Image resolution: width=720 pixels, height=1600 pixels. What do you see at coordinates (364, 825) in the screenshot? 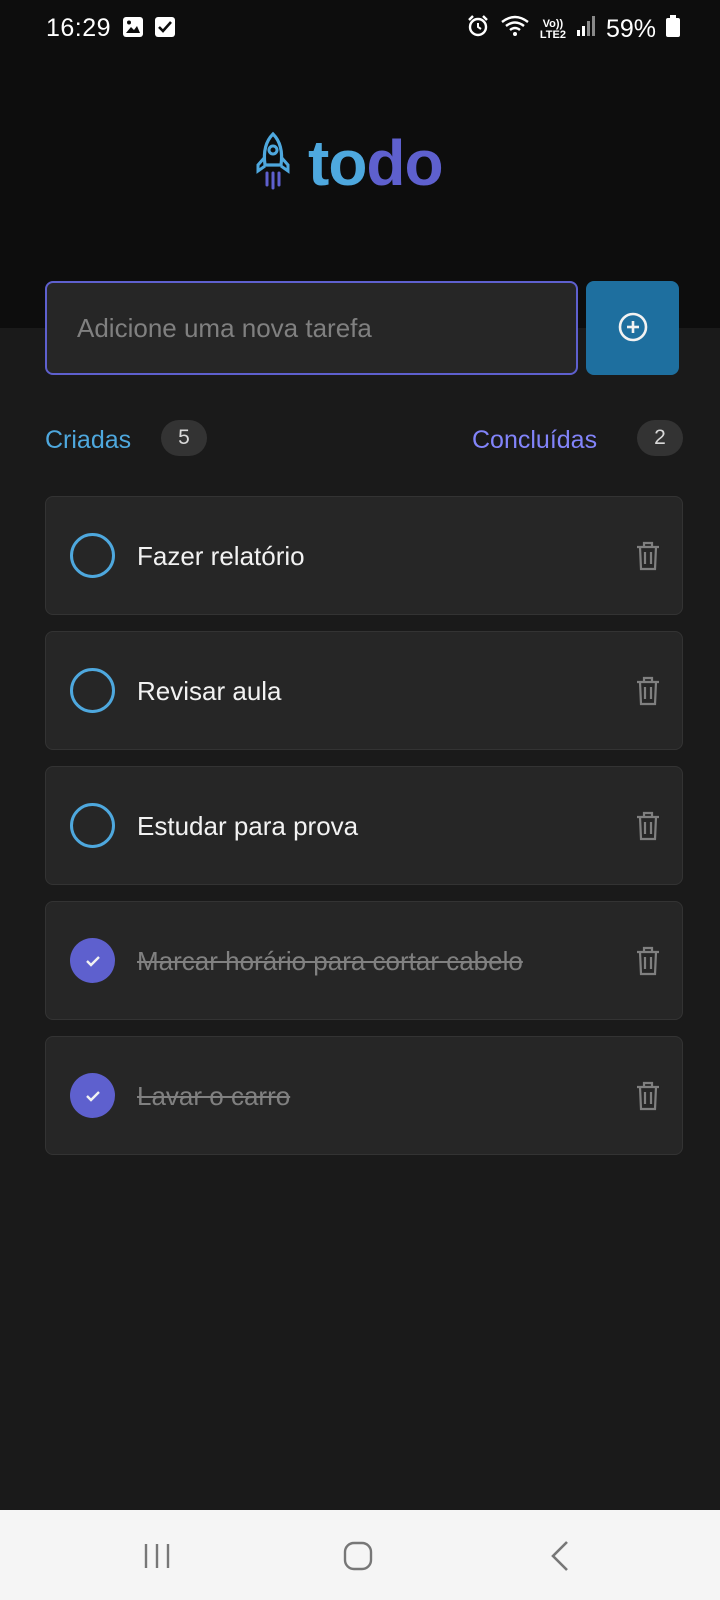
I see `task-item: Estudar para prova` at bounding box center [364, 825].